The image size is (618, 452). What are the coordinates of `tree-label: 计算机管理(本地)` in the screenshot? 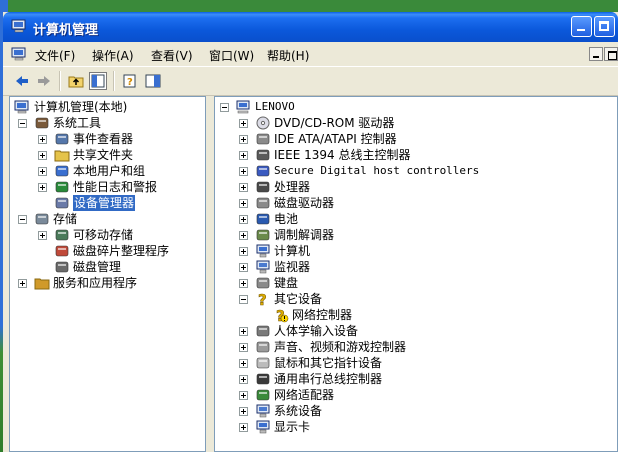 It's located at (81, 107).